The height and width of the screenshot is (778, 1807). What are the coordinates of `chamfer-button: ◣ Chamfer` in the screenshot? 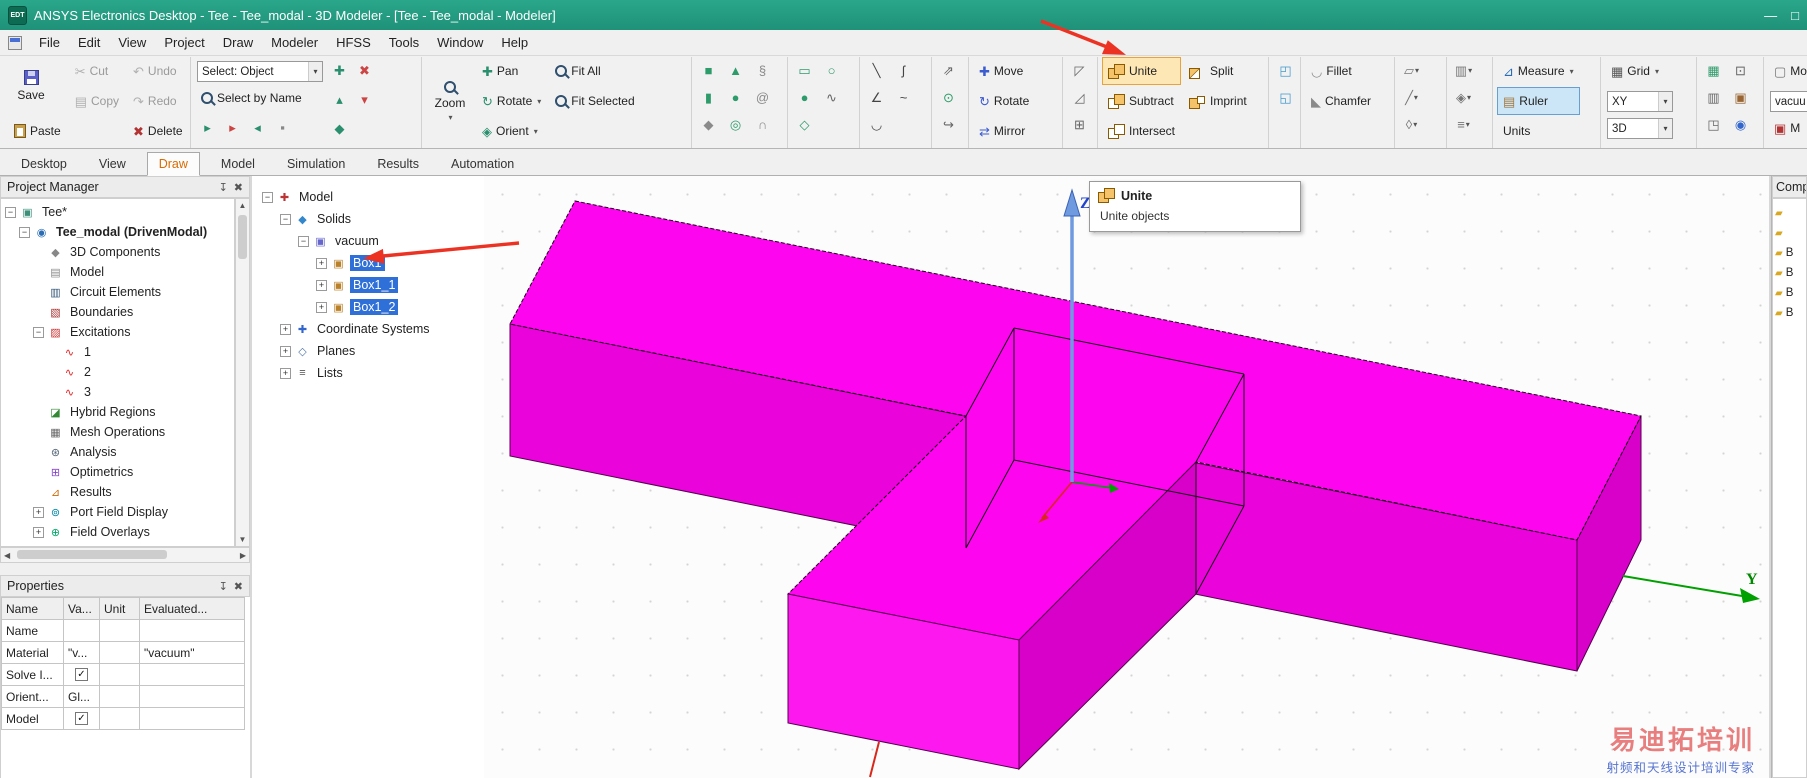 It's located at (1341, 101).